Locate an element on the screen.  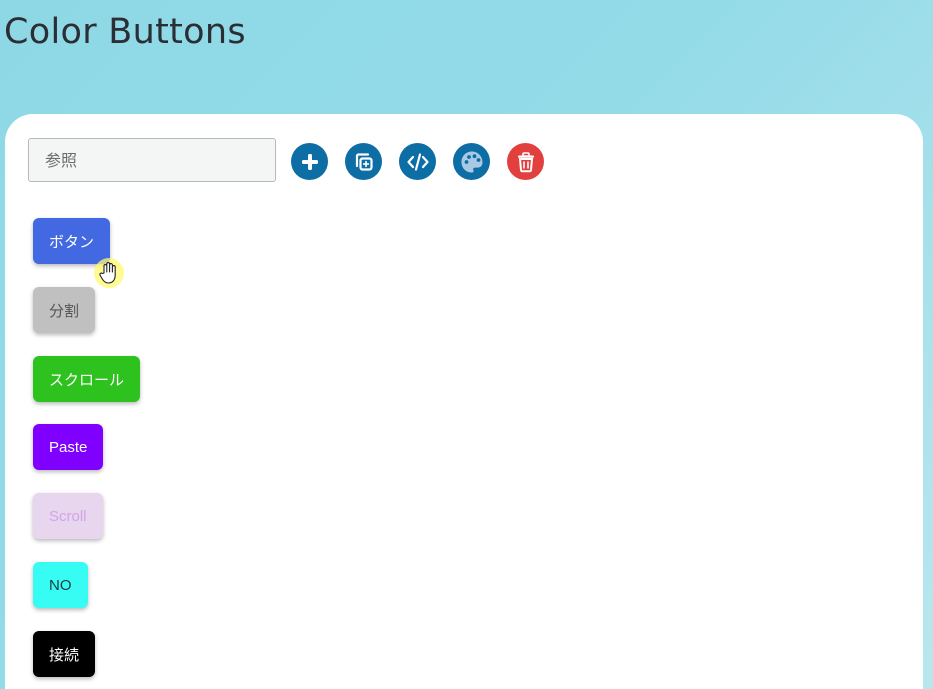
add-button is located at coordinates (309, 161).